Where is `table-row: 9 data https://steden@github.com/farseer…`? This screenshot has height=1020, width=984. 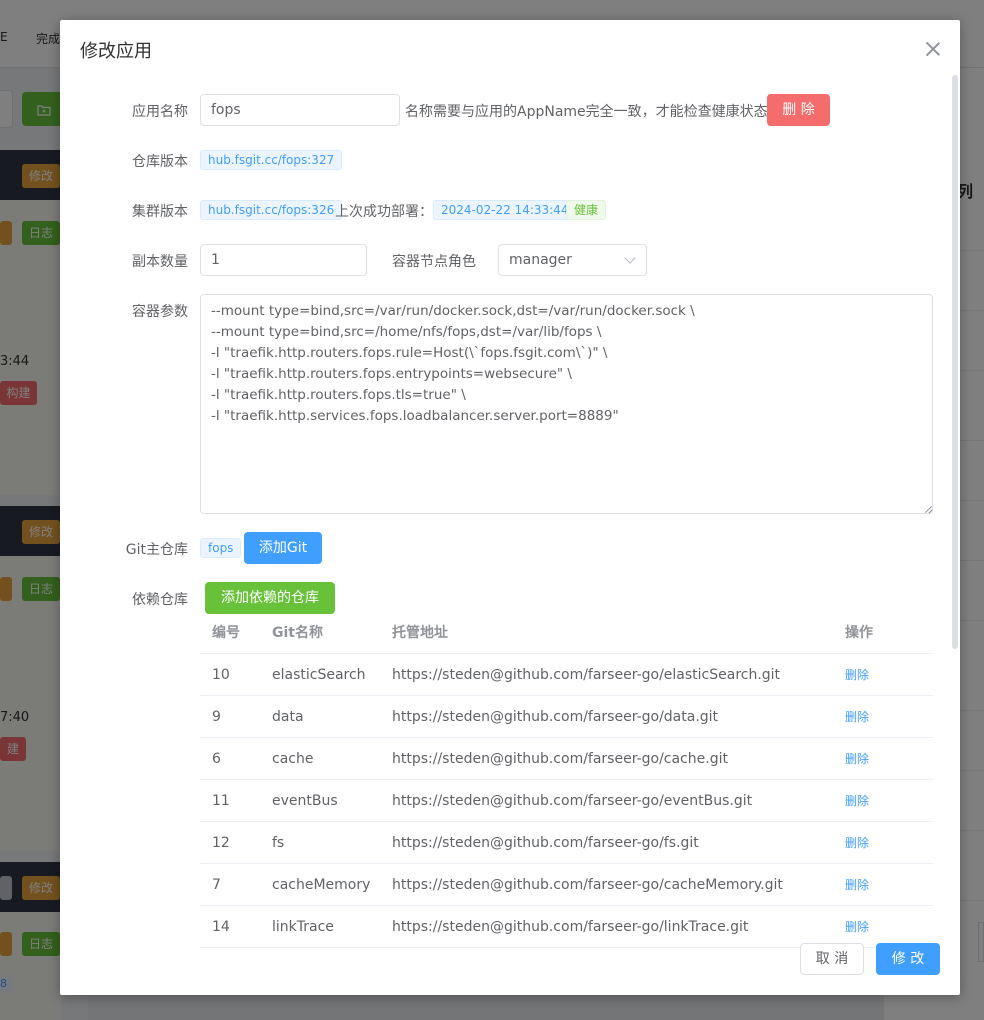
table-row: 9 data https://steden@github.com/farseer… is located at coordinates (566, 717).